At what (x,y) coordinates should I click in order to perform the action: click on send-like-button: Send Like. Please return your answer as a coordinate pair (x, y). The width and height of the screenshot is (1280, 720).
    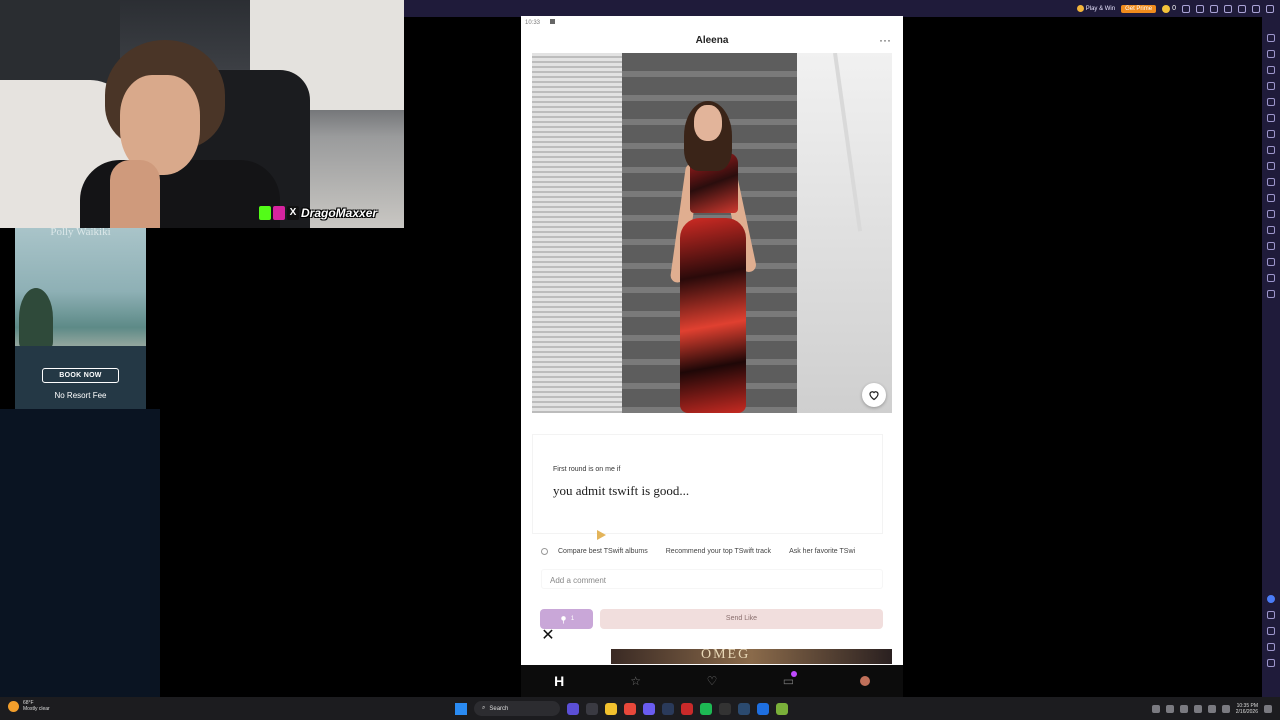
    Looking at the image, I should click on (741, 619).